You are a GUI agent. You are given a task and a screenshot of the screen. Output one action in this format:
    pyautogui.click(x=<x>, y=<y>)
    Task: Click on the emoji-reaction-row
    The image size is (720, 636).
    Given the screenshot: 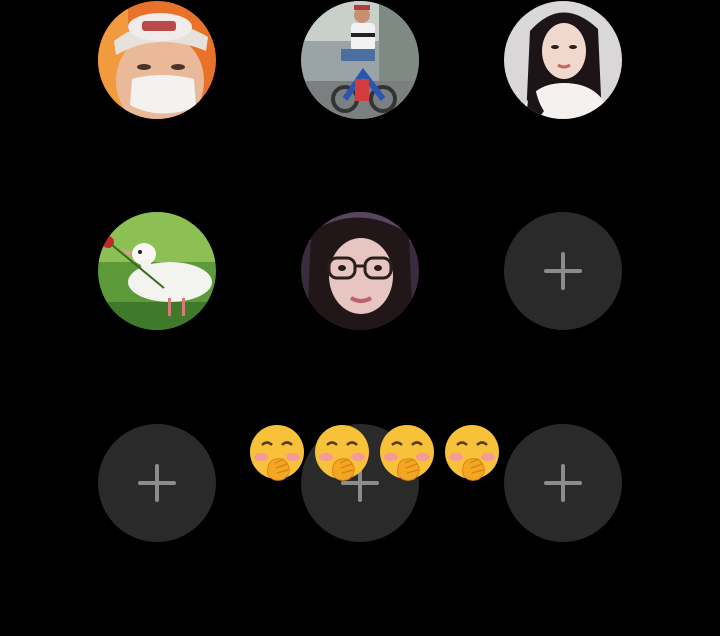 What is the action you would take?
    pyautogui.click(x=376, y=452)
    